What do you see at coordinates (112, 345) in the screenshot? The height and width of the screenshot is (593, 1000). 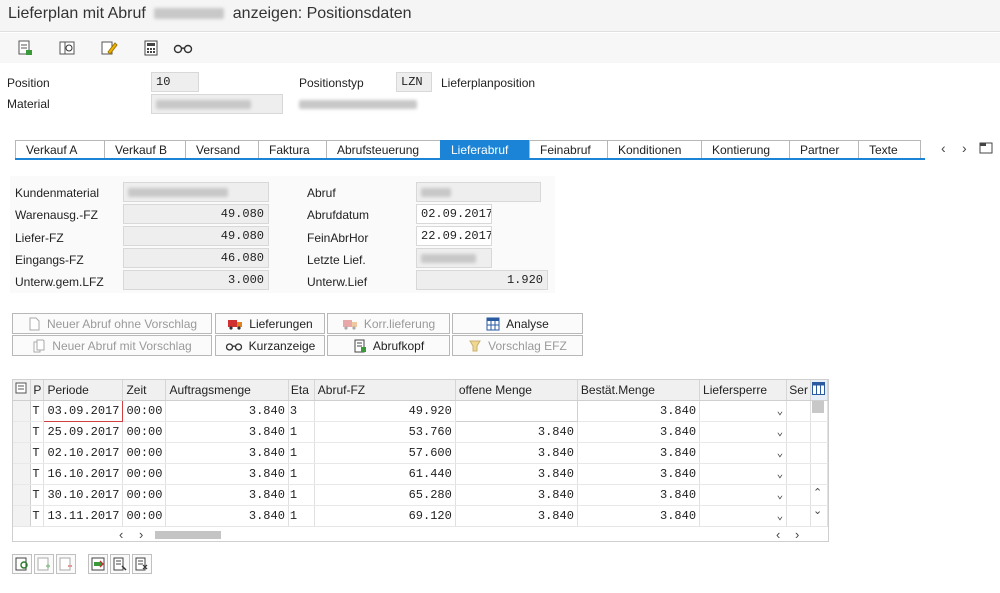 I see `neuer-abruf-mit-vorschlag-button: Neuer Abruf mit Vorschlag` at bounding box center [112, 345].